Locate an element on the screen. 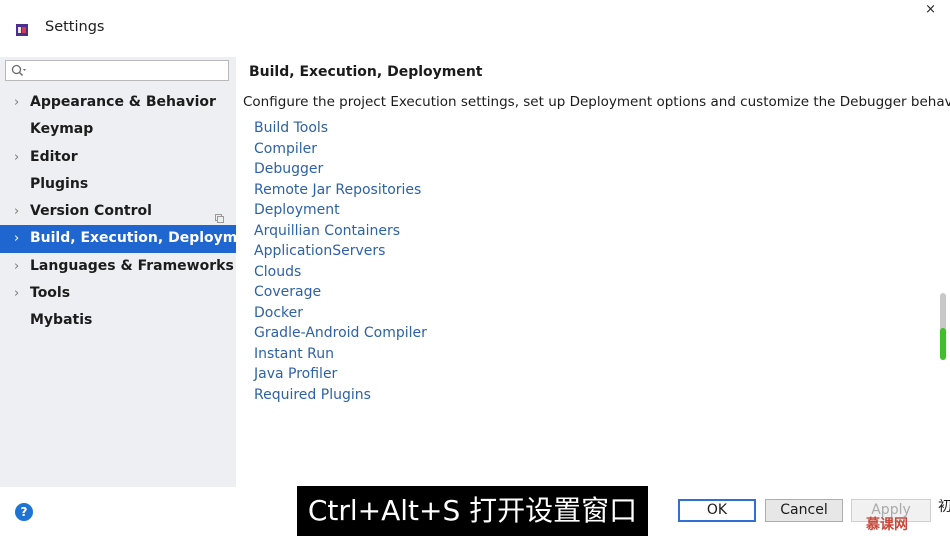 Image resolution: width=950 pixels, height=537 pixels. link-coverage: Coverage is located at coordinates (340, 292).